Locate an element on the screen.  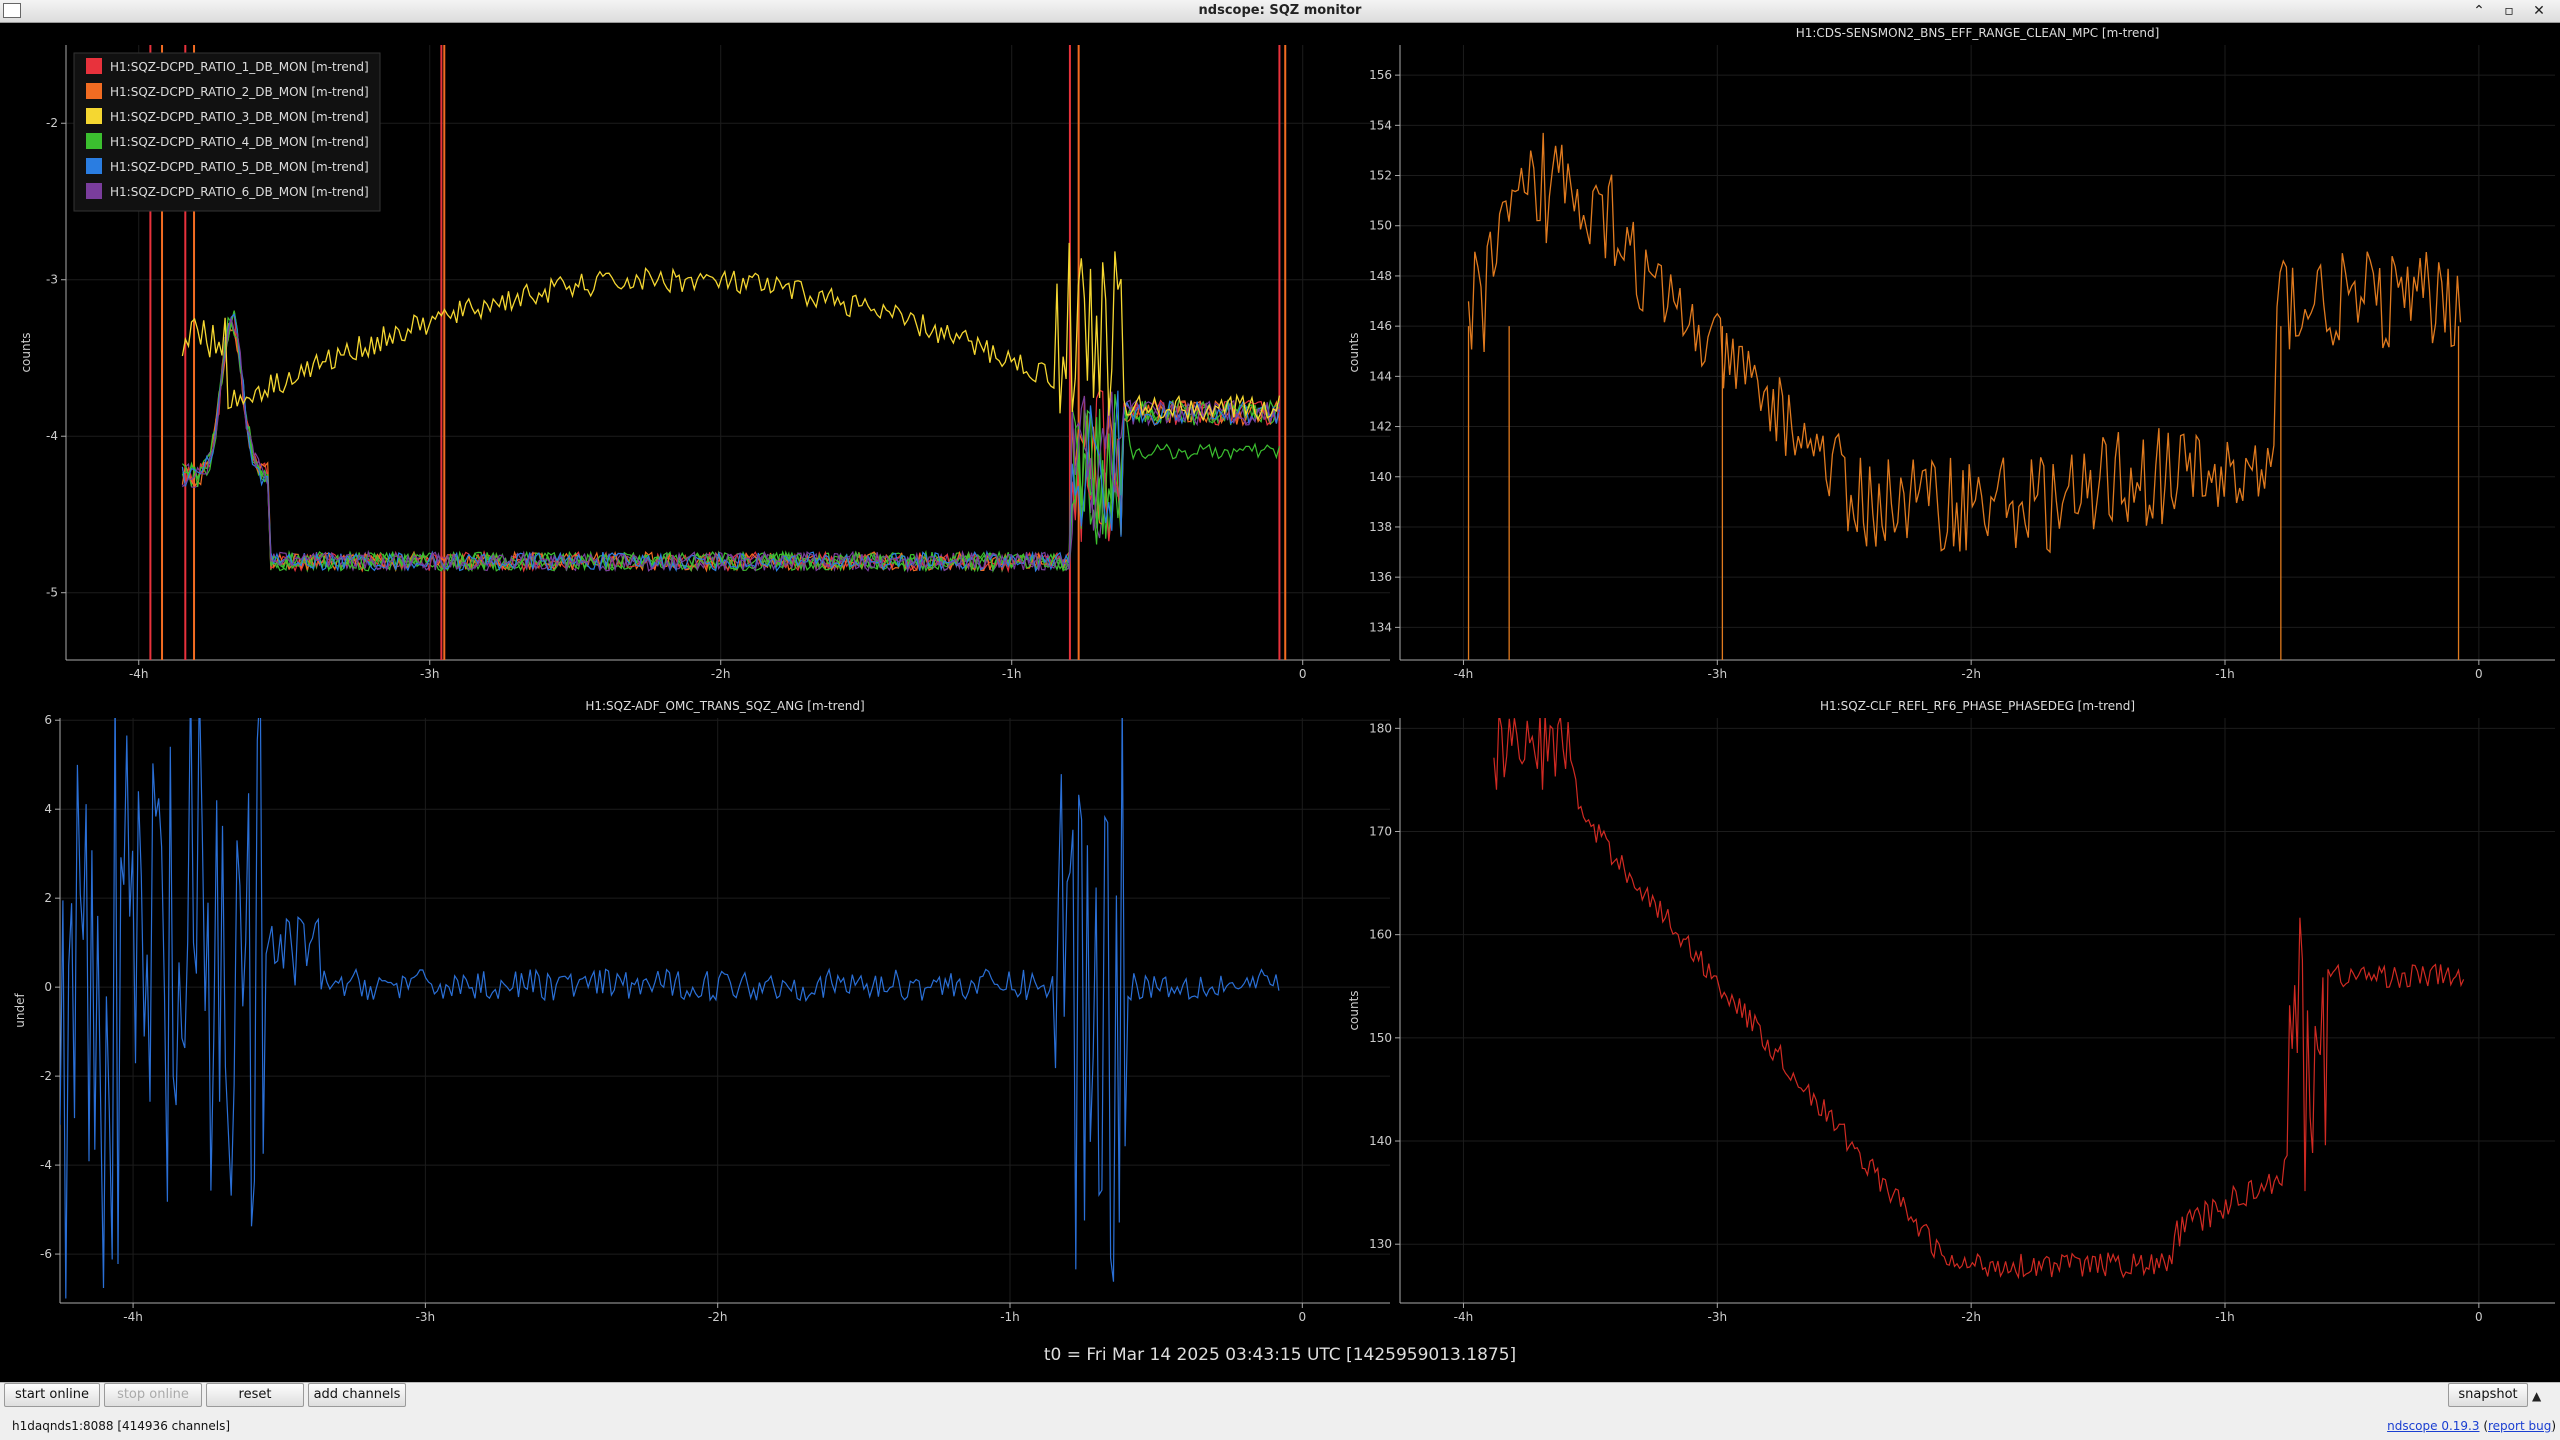
legend-label: H1:SQZ-DCPD_RATIO_3_DB_MON [m-trend] is located at coordinates (239, 117).